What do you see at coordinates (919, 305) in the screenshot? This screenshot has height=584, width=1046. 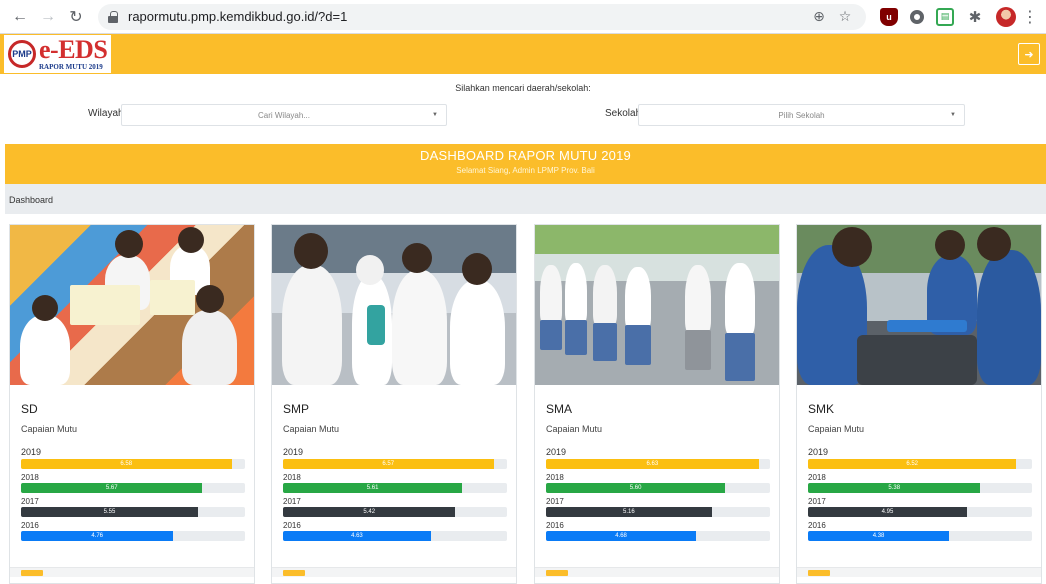 I see `card-image-smk` at bounding box center [919, 305].